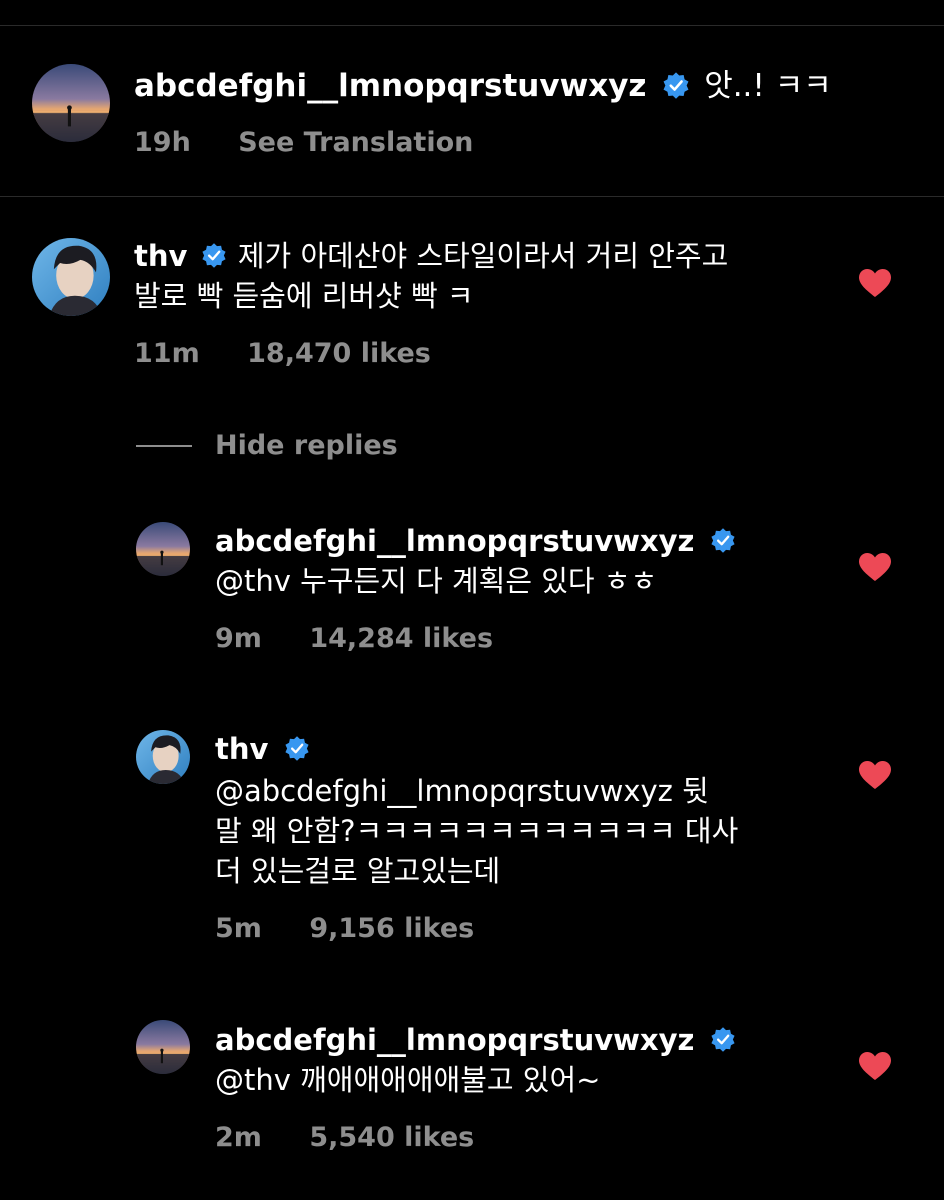 The width and height of the screenshot is (944, 1200). What do you see at coordinates (472, 196) in the screenshot?
I see `section-divider` at bounding box center [472, 196].